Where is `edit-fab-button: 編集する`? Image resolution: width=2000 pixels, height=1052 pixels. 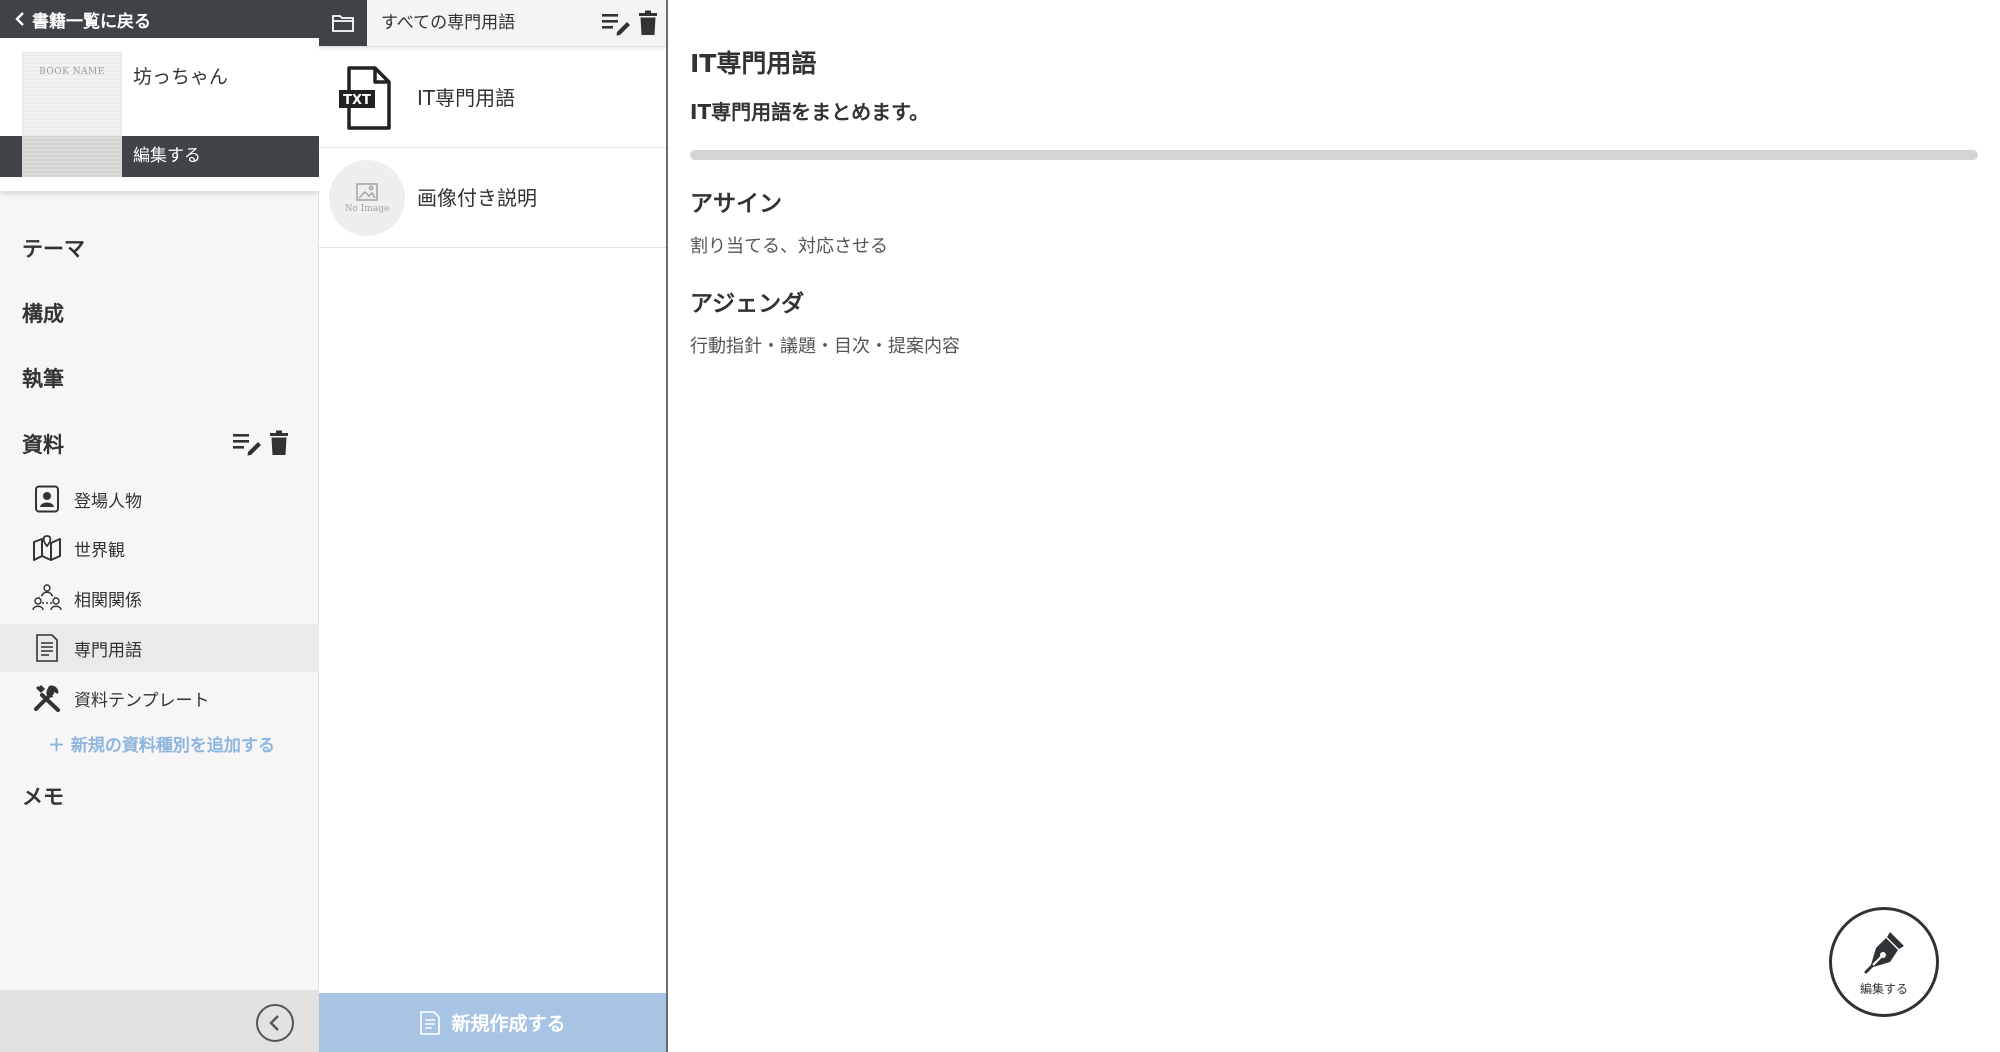
edit-fab-button: 編集する is located at coordinates (1884, 962).